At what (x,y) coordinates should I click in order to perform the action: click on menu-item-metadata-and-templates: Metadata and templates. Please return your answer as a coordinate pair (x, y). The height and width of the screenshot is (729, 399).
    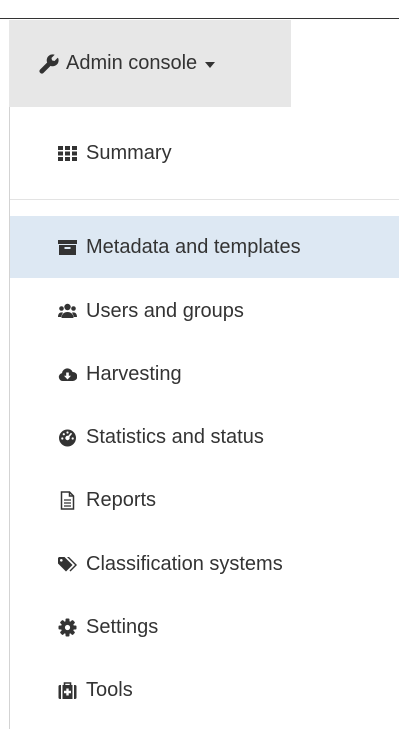
    Looking at the image, I should click on (204, 247).